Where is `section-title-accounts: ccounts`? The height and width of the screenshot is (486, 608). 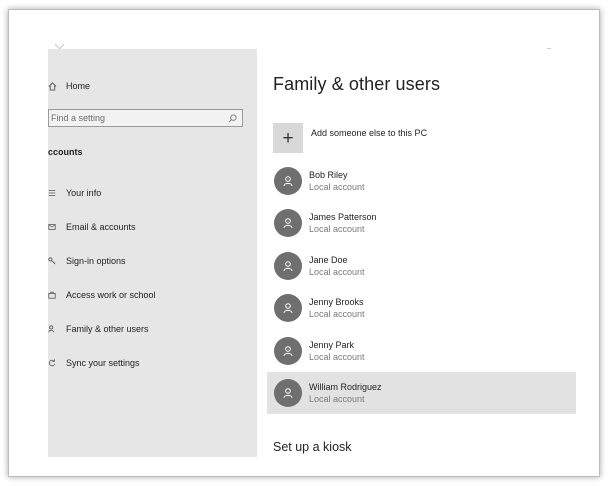
section-title-accounts: ccounts is located at coordinates (65, 152).